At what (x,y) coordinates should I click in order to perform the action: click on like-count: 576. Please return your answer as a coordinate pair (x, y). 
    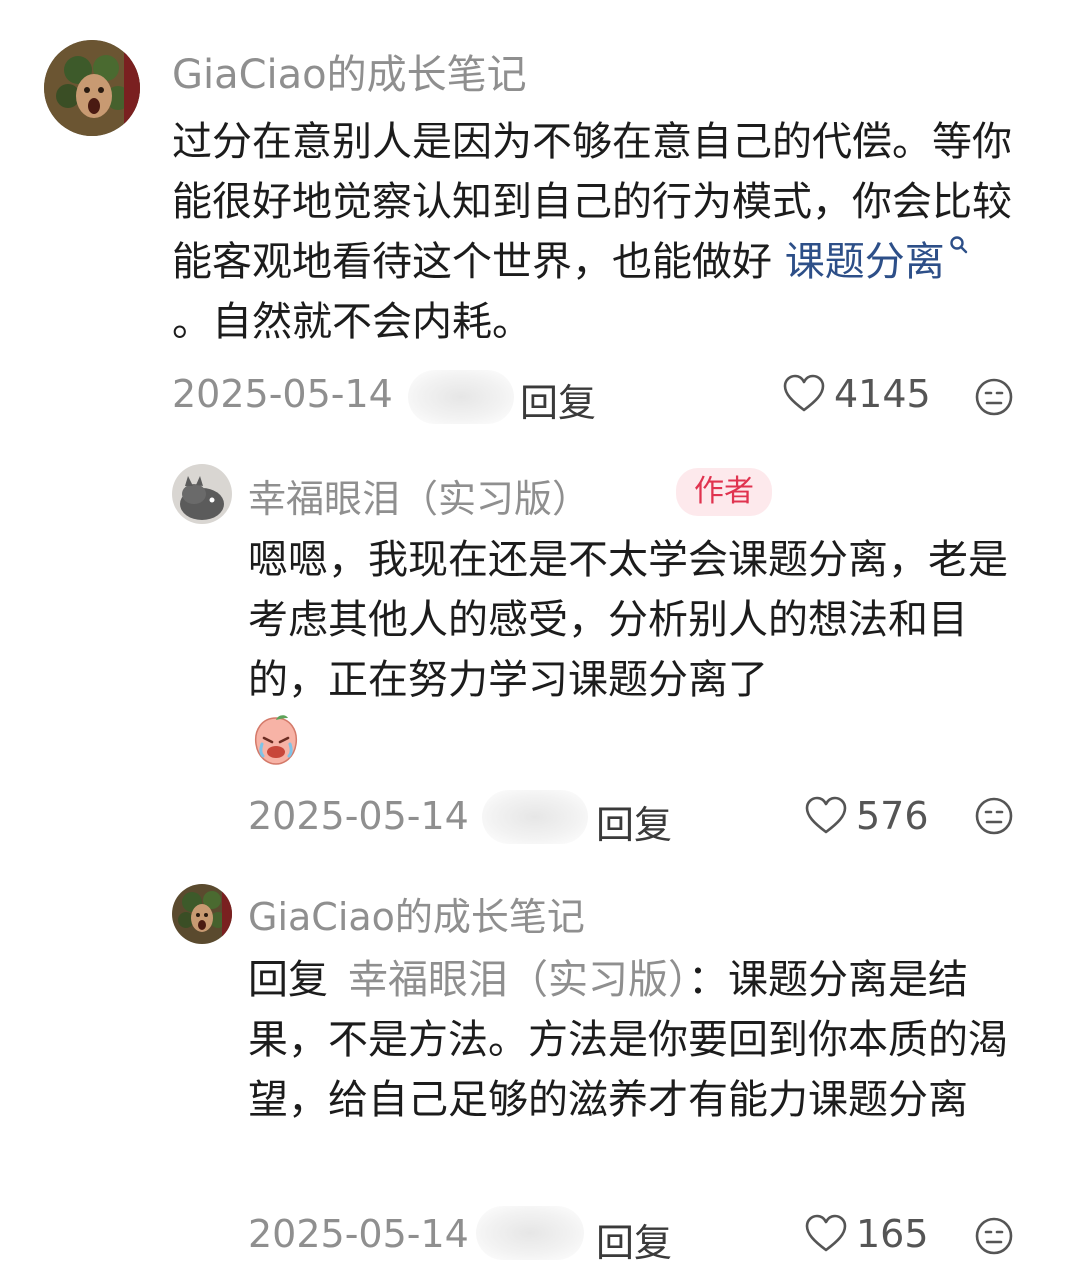
    Looking at the image, I should click on (892, 816).